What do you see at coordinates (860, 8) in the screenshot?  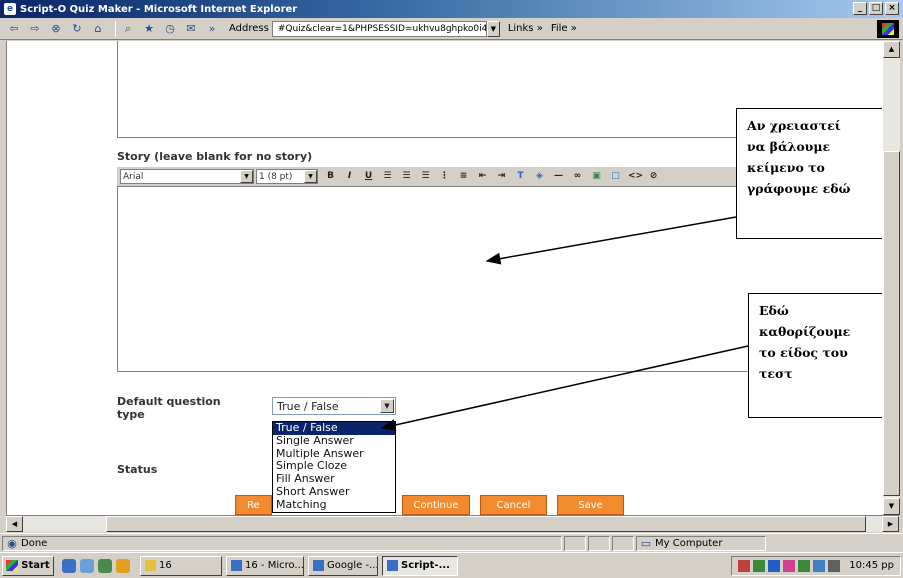 I see `minimize-button: _` at bounding box center [860, 8].